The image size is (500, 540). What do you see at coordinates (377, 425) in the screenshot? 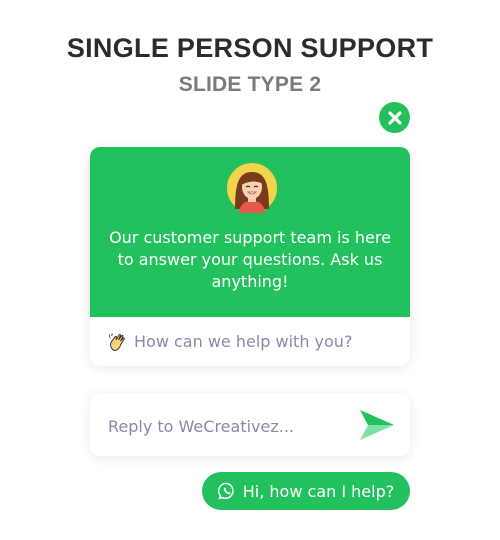
I see `send-icon` at bounding box center [377, 425].